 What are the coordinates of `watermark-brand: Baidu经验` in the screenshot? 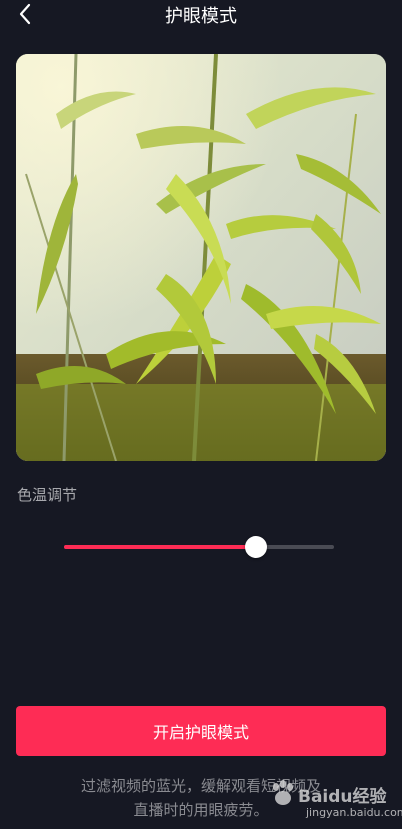 It's located at (342, 797).